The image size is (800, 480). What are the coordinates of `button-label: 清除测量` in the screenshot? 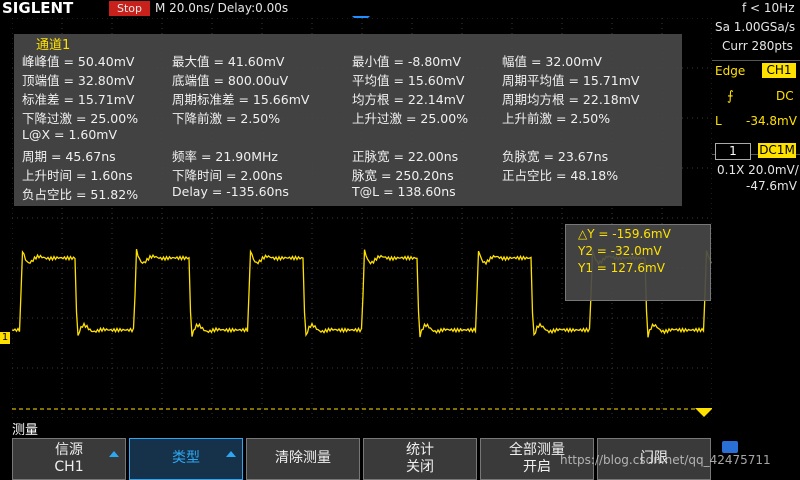 It's located at (303, 458).